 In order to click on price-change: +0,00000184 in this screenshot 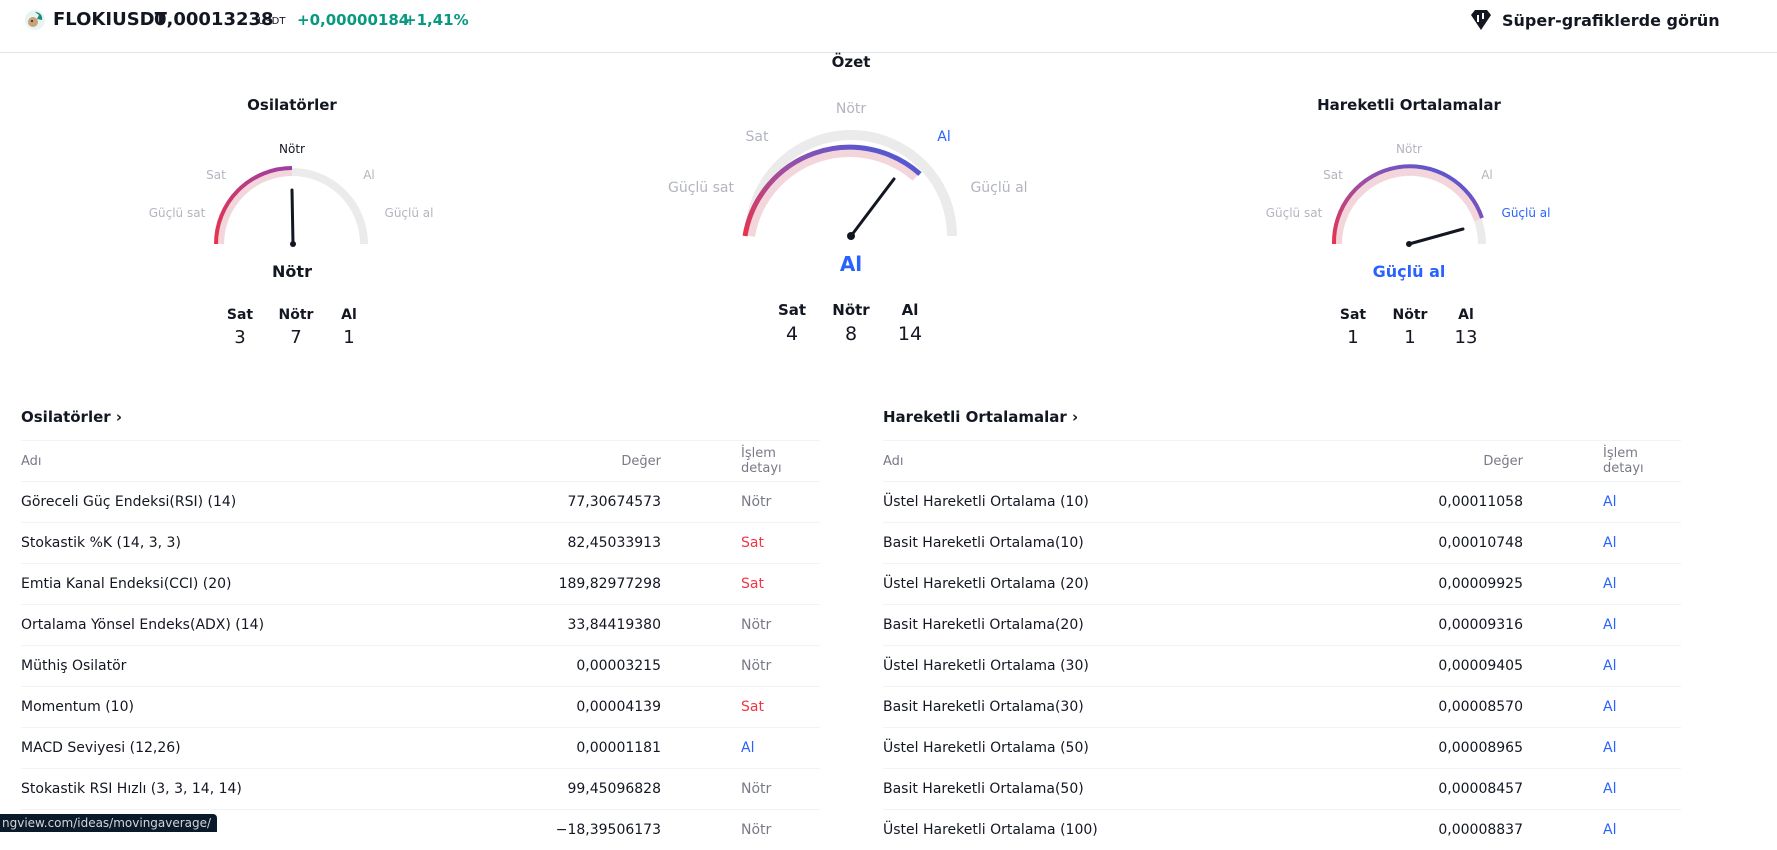, I will do `click(353, 20)`.